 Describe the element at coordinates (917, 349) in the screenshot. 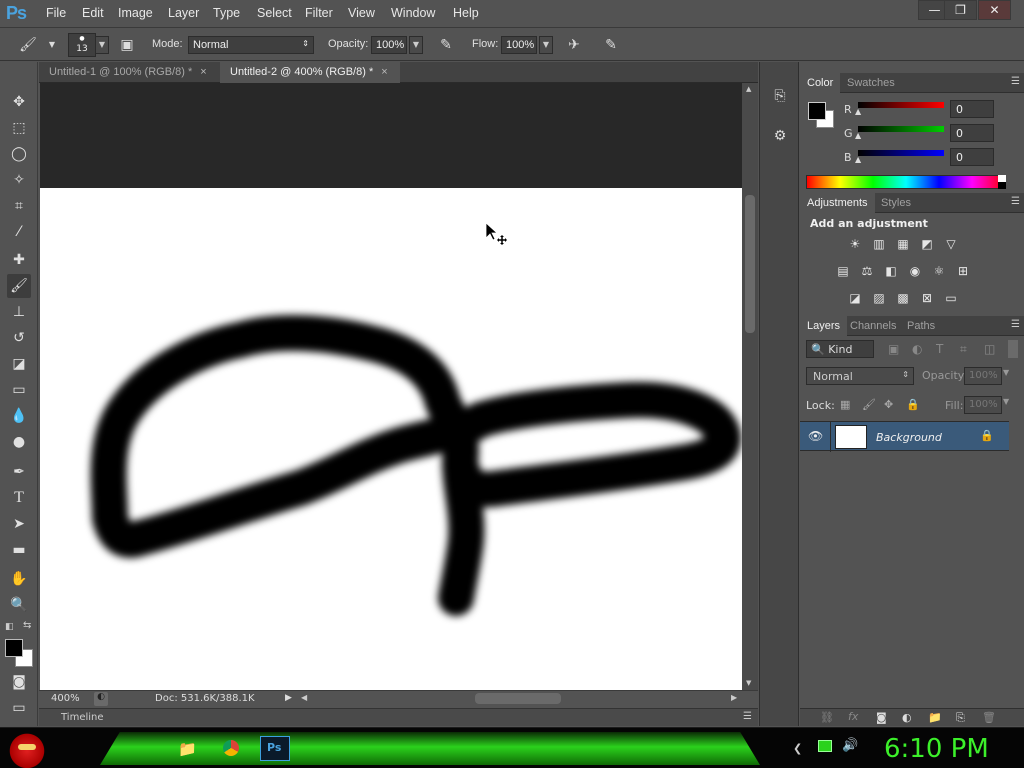

I see `filter-adjustment-icon: ◐` at that location.